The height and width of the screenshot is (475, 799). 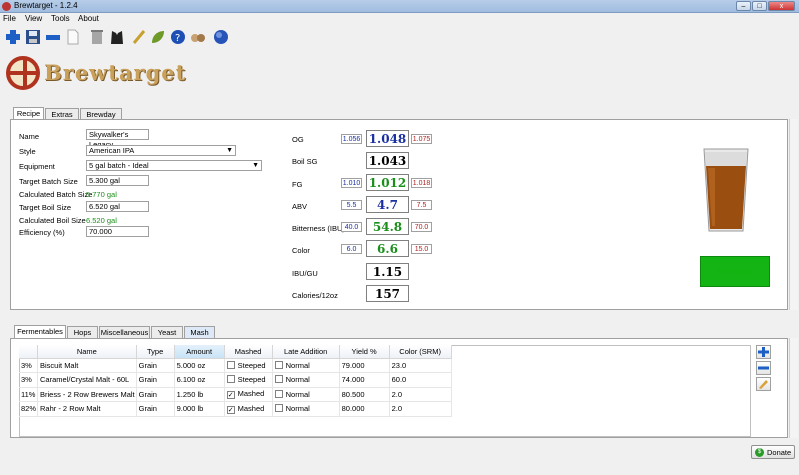 I want to click on cell-name: Caramel/Crystal Malt - 60L, so click(x=87, y=380).